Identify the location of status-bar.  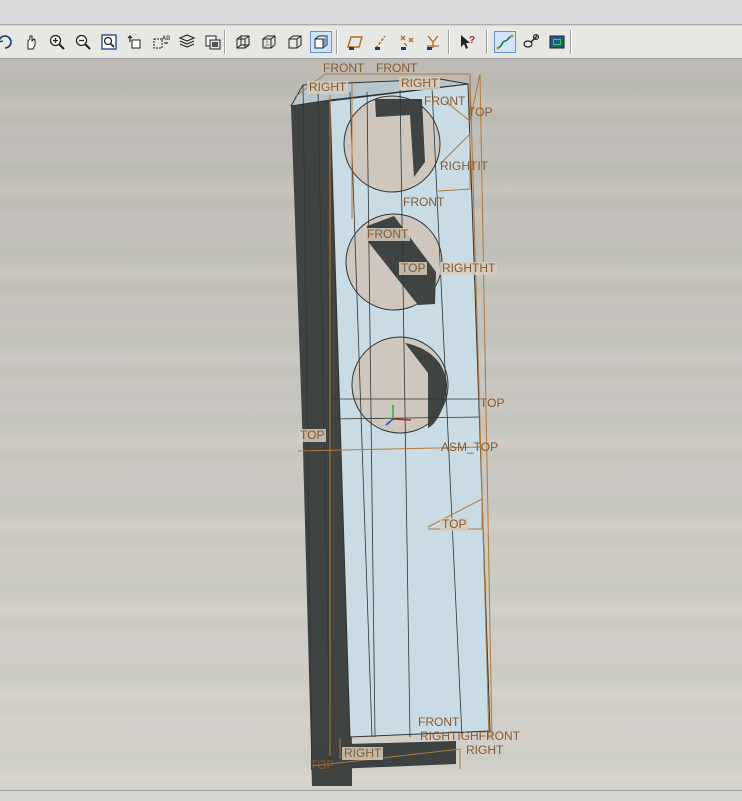
(371, 795).